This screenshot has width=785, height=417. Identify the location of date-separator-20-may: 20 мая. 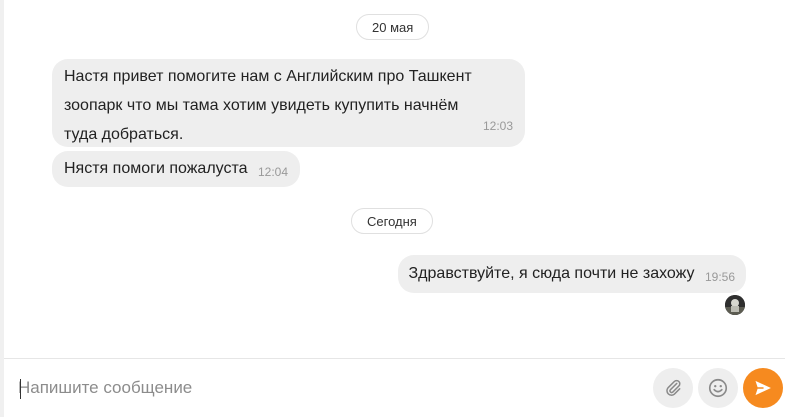
(393, 27).